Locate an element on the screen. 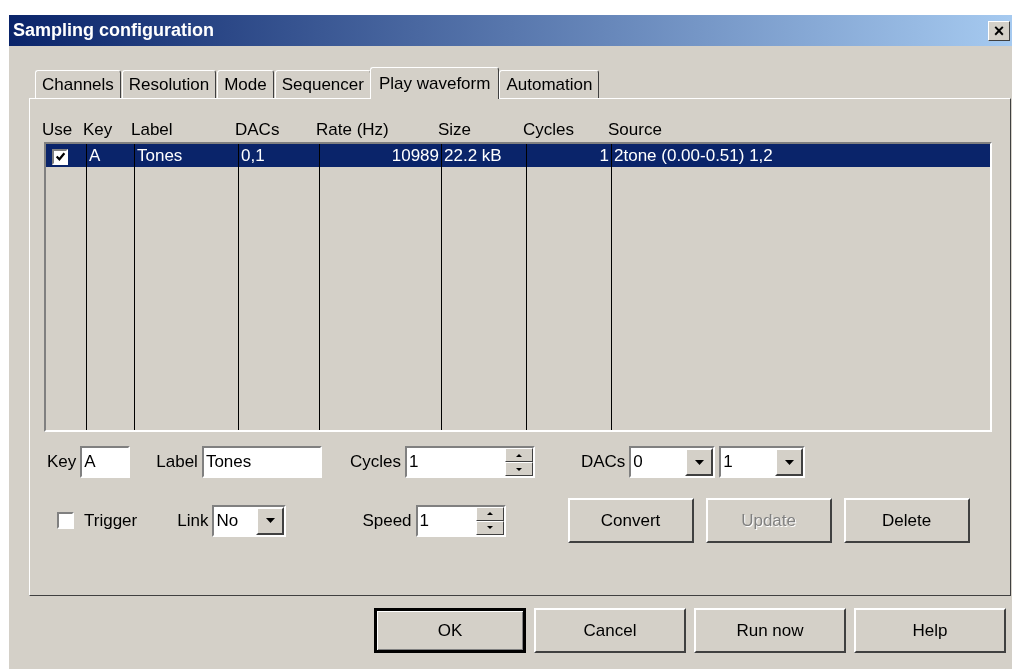 The width and height of the screenshot is (1012, 669). table-cell: 1 is located at coordinates (569, 155).